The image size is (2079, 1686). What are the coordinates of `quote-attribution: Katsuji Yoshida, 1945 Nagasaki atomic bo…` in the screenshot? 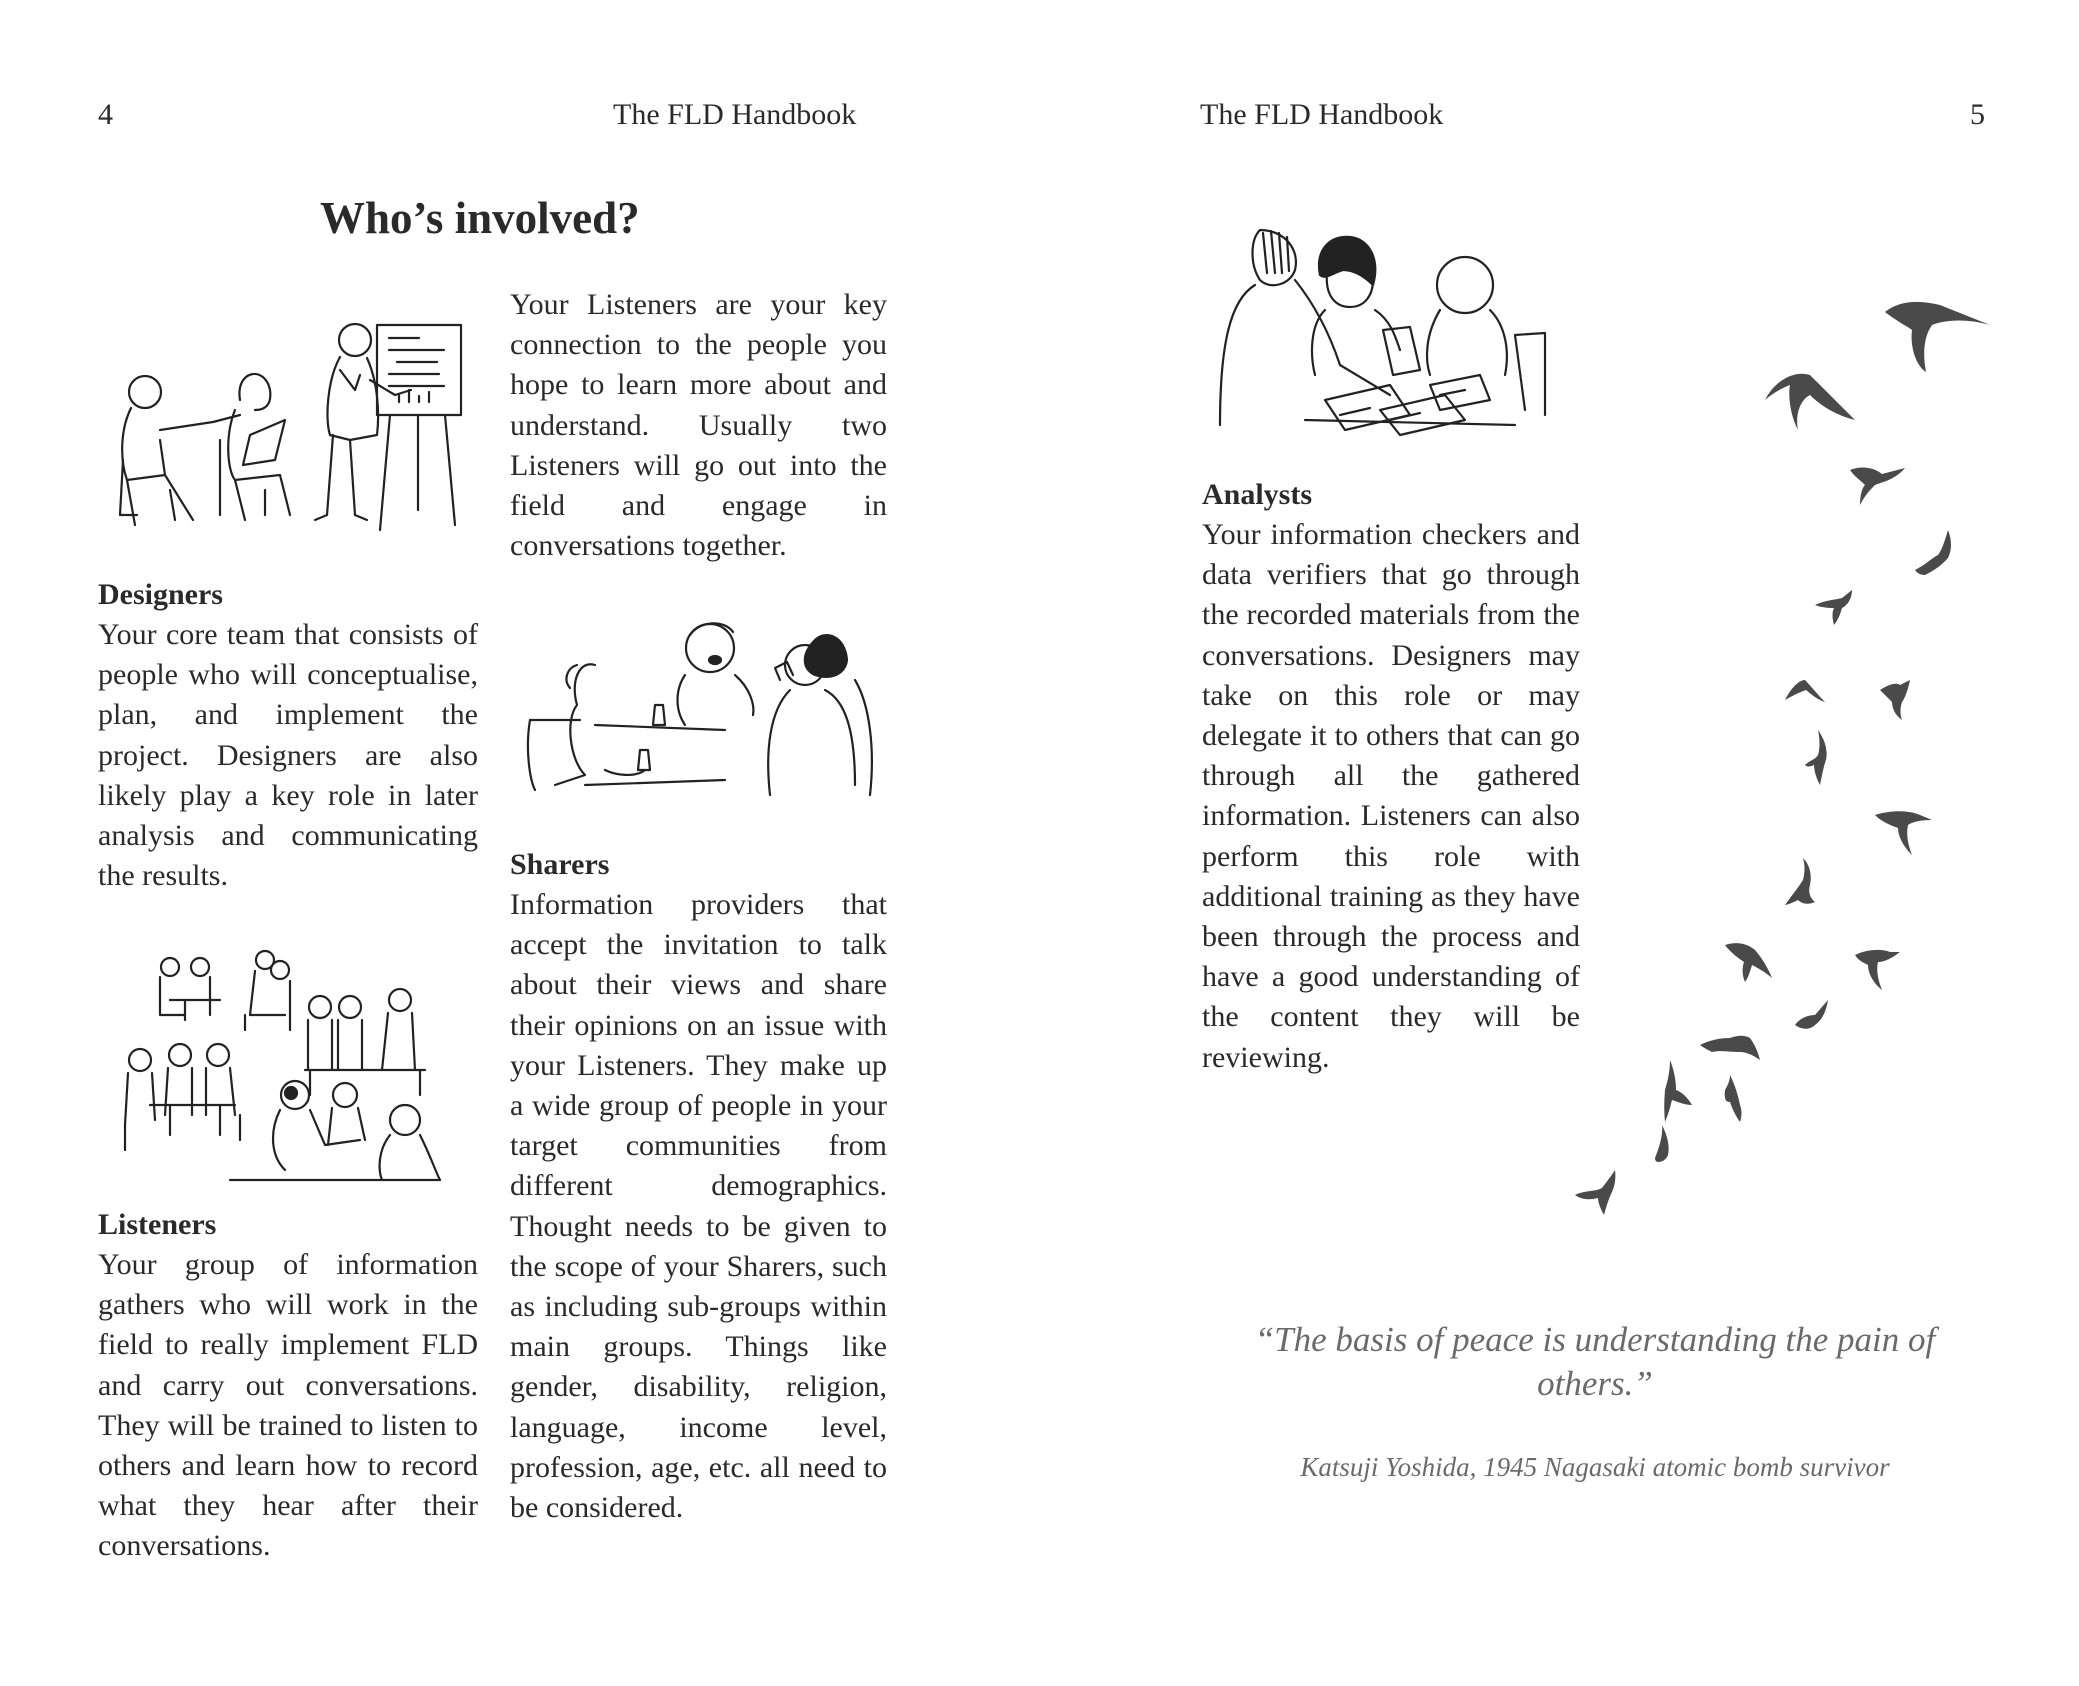 It's located at (1595, 1467).